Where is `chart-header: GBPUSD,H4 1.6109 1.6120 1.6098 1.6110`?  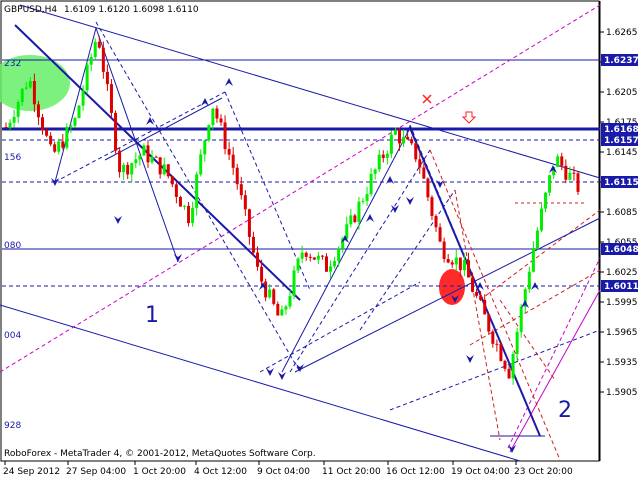 chart-header: GBPUSD,H4 1.6109 1.6120 1.6098 1.6110 is located at coordinates (101, 10).